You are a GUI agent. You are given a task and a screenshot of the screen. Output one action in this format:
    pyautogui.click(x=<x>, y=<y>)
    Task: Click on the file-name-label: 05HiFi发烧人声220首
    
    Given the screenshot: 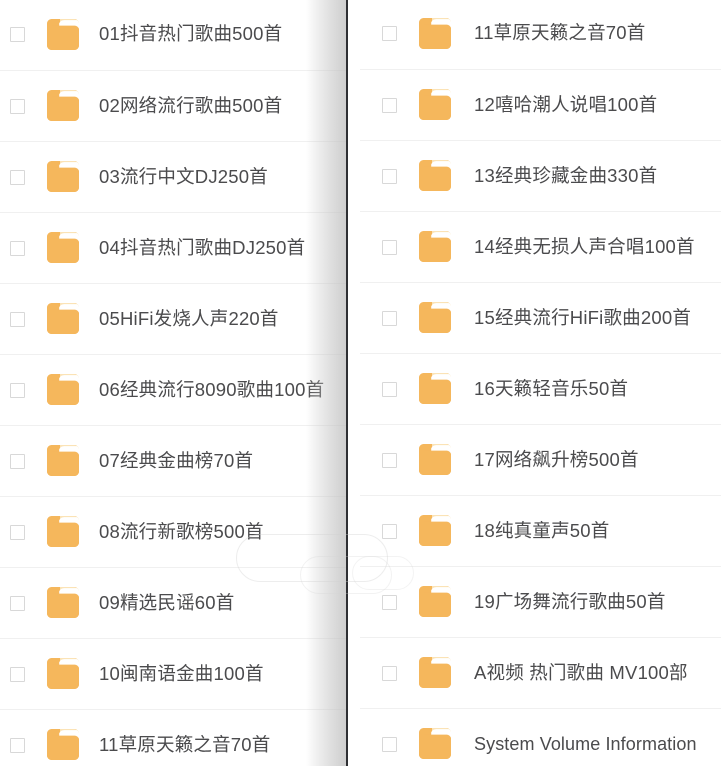 What is the action you would take?
    pyautogui.click(x=189, y=318)
    